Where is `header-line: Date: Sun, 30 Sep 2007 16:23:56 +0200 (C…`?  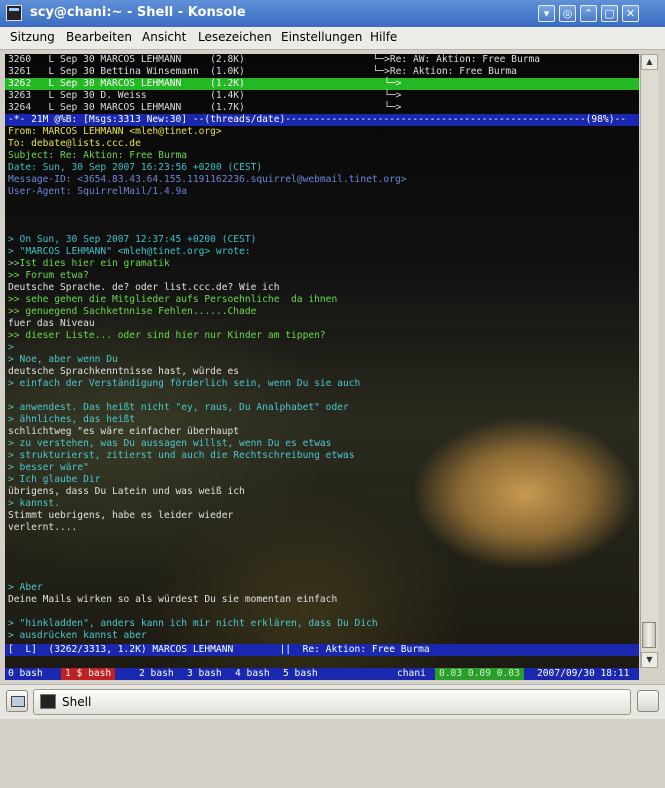
header-line: Date: Sun, 30 Sep 2007 16:23:56 +0200 (C… is located at coordinates (135, 167).